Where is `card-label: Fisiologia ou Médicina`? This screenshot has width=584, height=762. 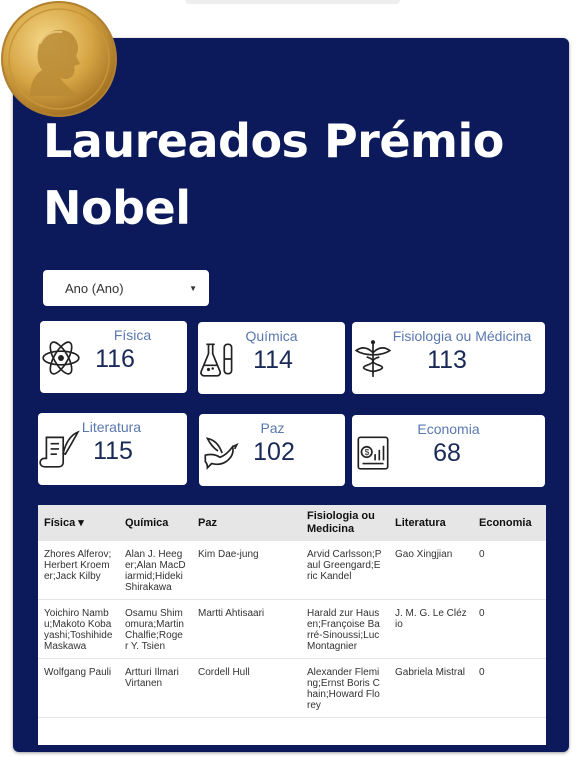
card-label: Fisiologia ou Médicina is located at coordinates (462, 336).